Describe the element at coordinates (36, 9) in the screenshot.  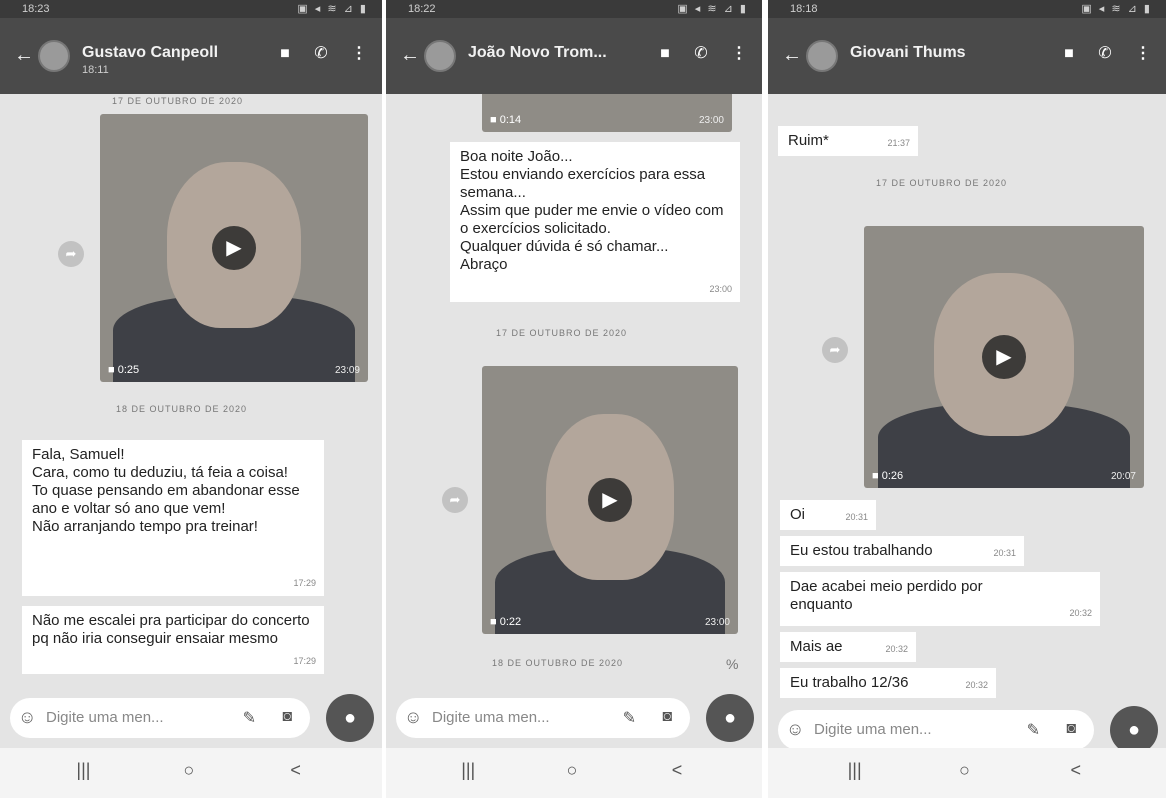
I see `status-time: 18:23` at that location.